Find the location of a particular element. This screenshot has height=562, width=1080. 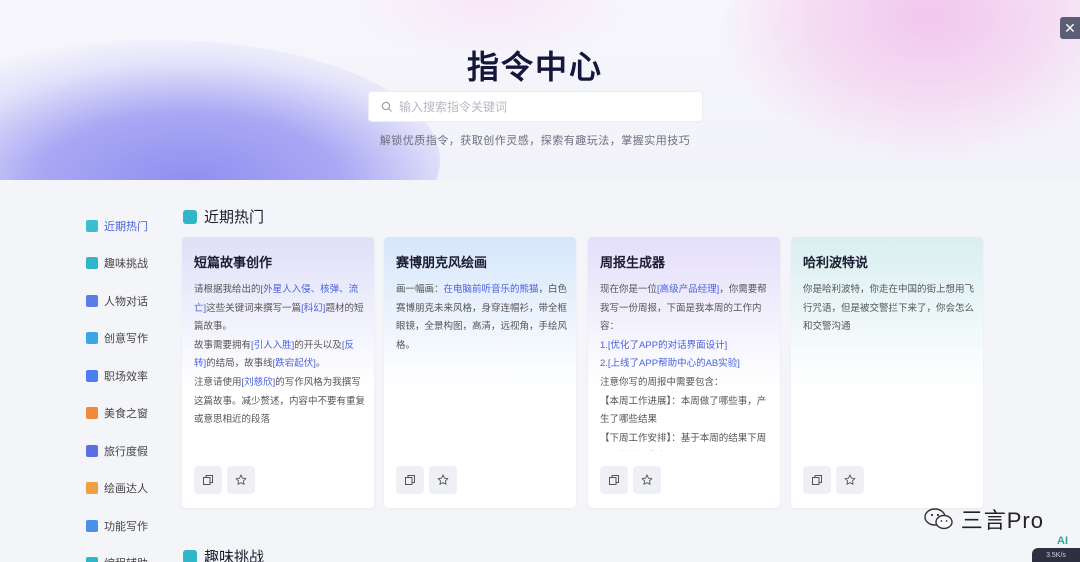

sidebar-item-label: 旅行度假 is located at coordinates (126, 451).